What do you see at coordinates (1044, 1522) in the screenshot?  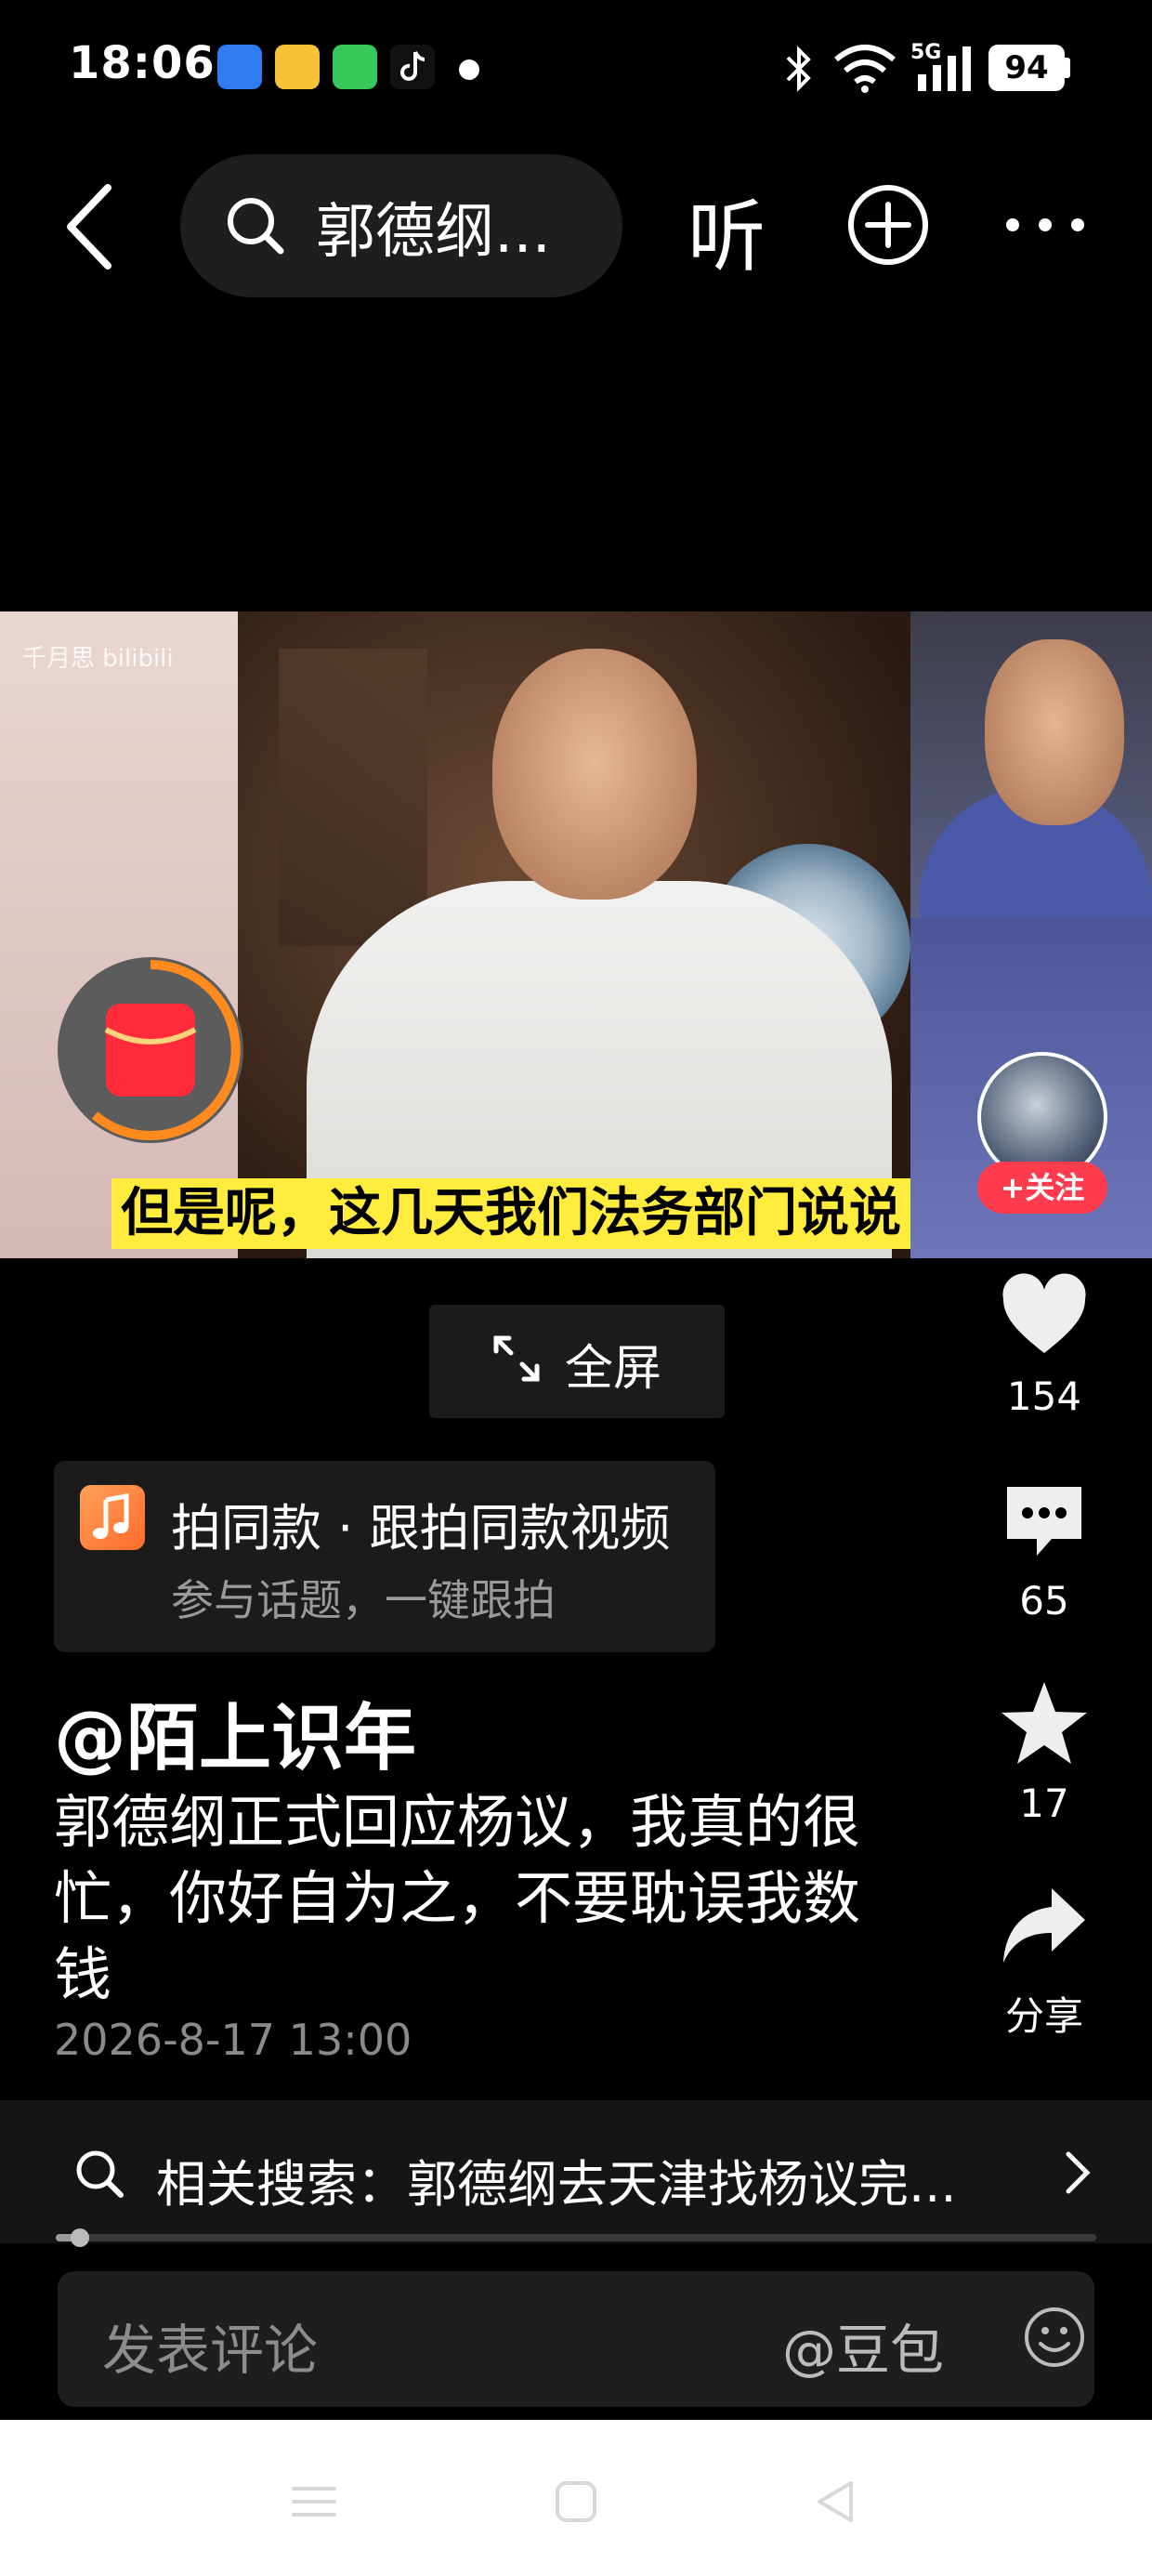 I see `comment-icon` at bounding box center [1044, 1522].